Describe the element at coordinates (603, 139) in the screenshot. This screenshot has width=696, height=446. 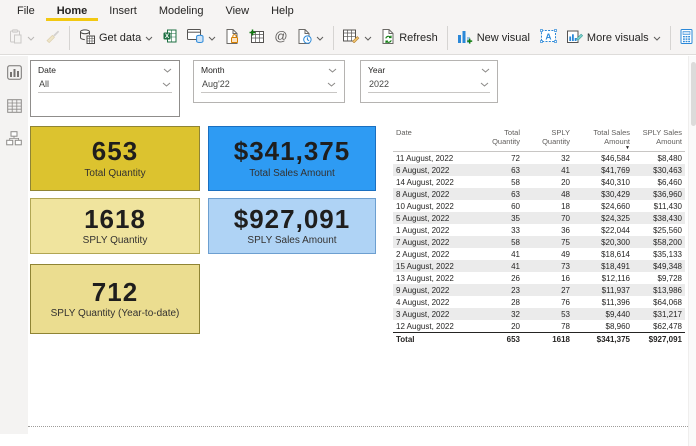
I see `column-header: Total Sales Amount ▼` at that location.